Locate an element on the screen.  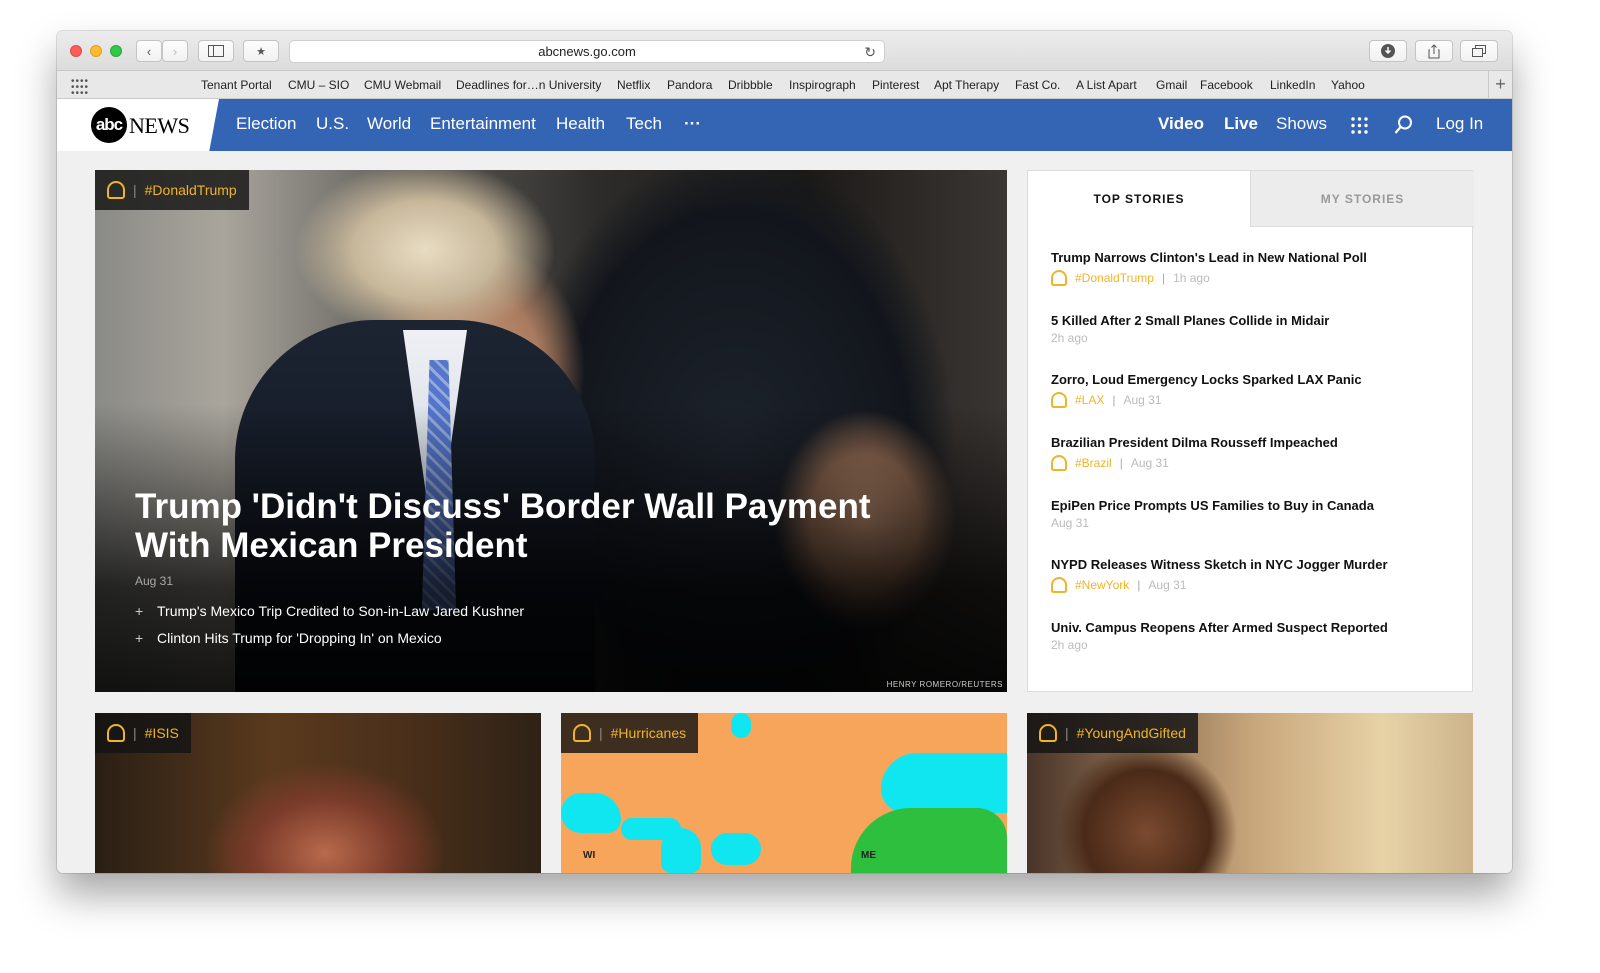
logo-text: NEWS is located at coordinates (159, 125).